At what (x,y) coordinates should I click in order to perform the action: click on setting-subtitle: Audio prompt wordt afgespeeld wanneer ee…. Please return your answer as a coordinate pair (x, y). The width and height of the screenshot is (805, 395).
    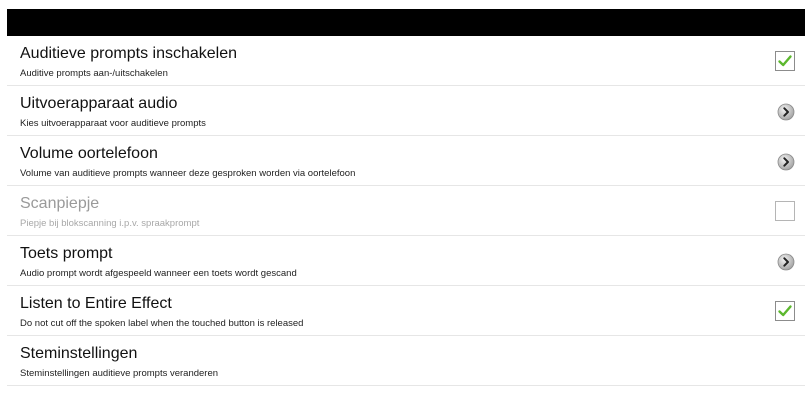
    Looking at the image, I should click on (158, 273).